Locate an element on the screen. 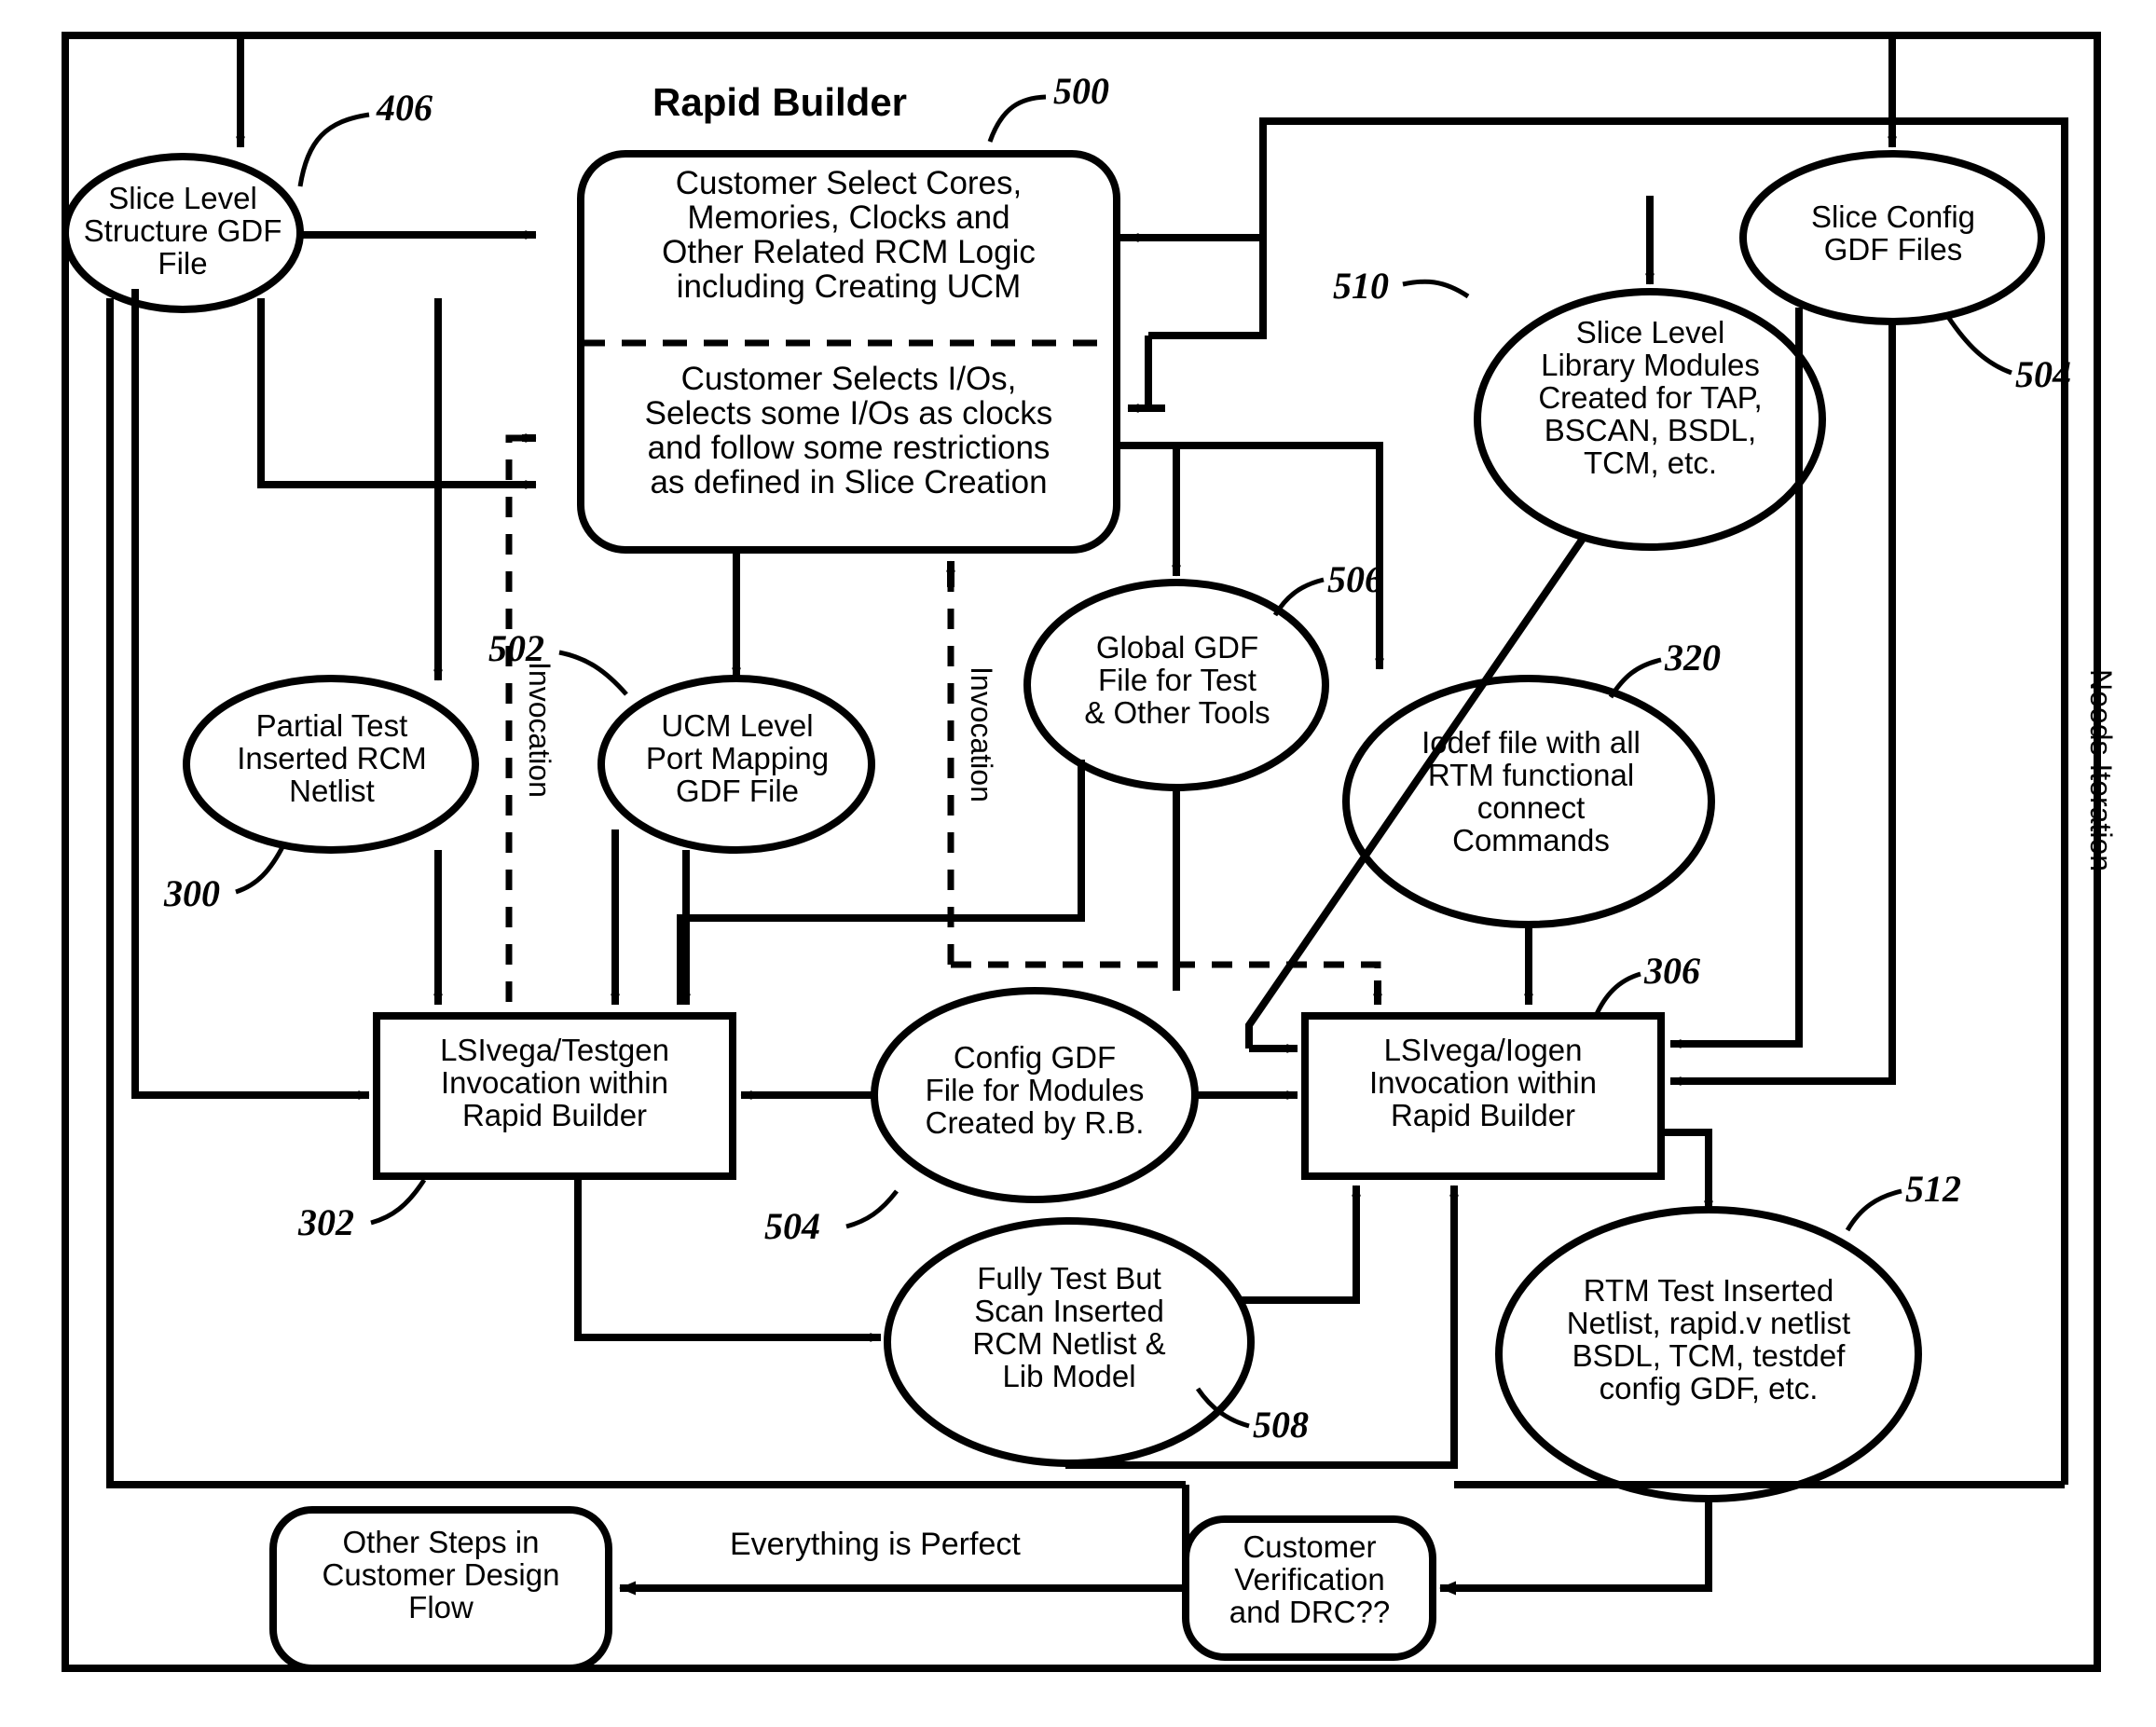 This screenshot has width=2156, height=1727. ref-num-320: 320 is located at coordinates (1693, 658).